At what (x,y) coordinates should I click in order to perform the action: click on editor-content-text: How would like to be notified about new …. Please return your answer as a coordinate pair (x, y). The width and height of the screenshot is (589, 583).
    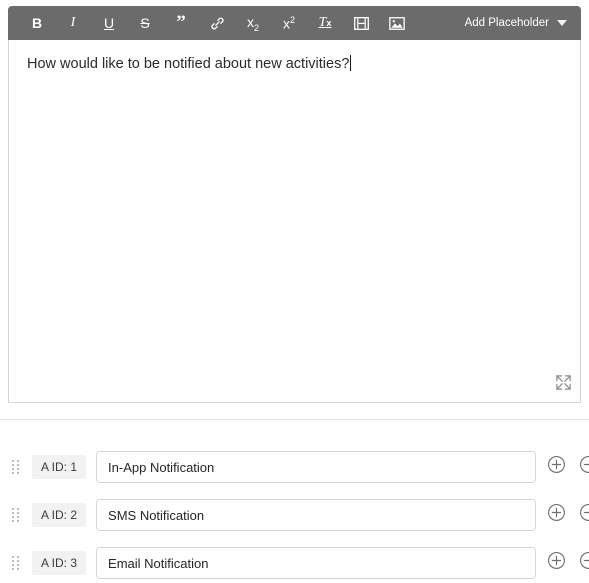
    Looking at the image, I should click on (188, 64).